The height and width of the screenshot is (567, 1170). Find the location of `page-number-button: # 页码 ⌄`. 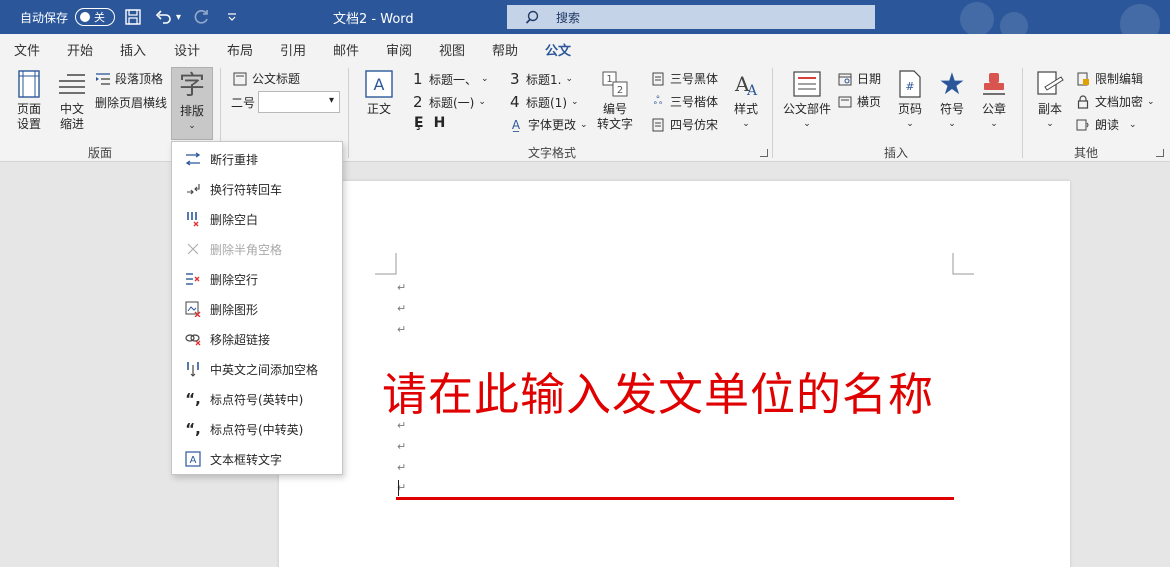

page-number-button: # 页码 ⌄ is located at coordinates (910, 100).